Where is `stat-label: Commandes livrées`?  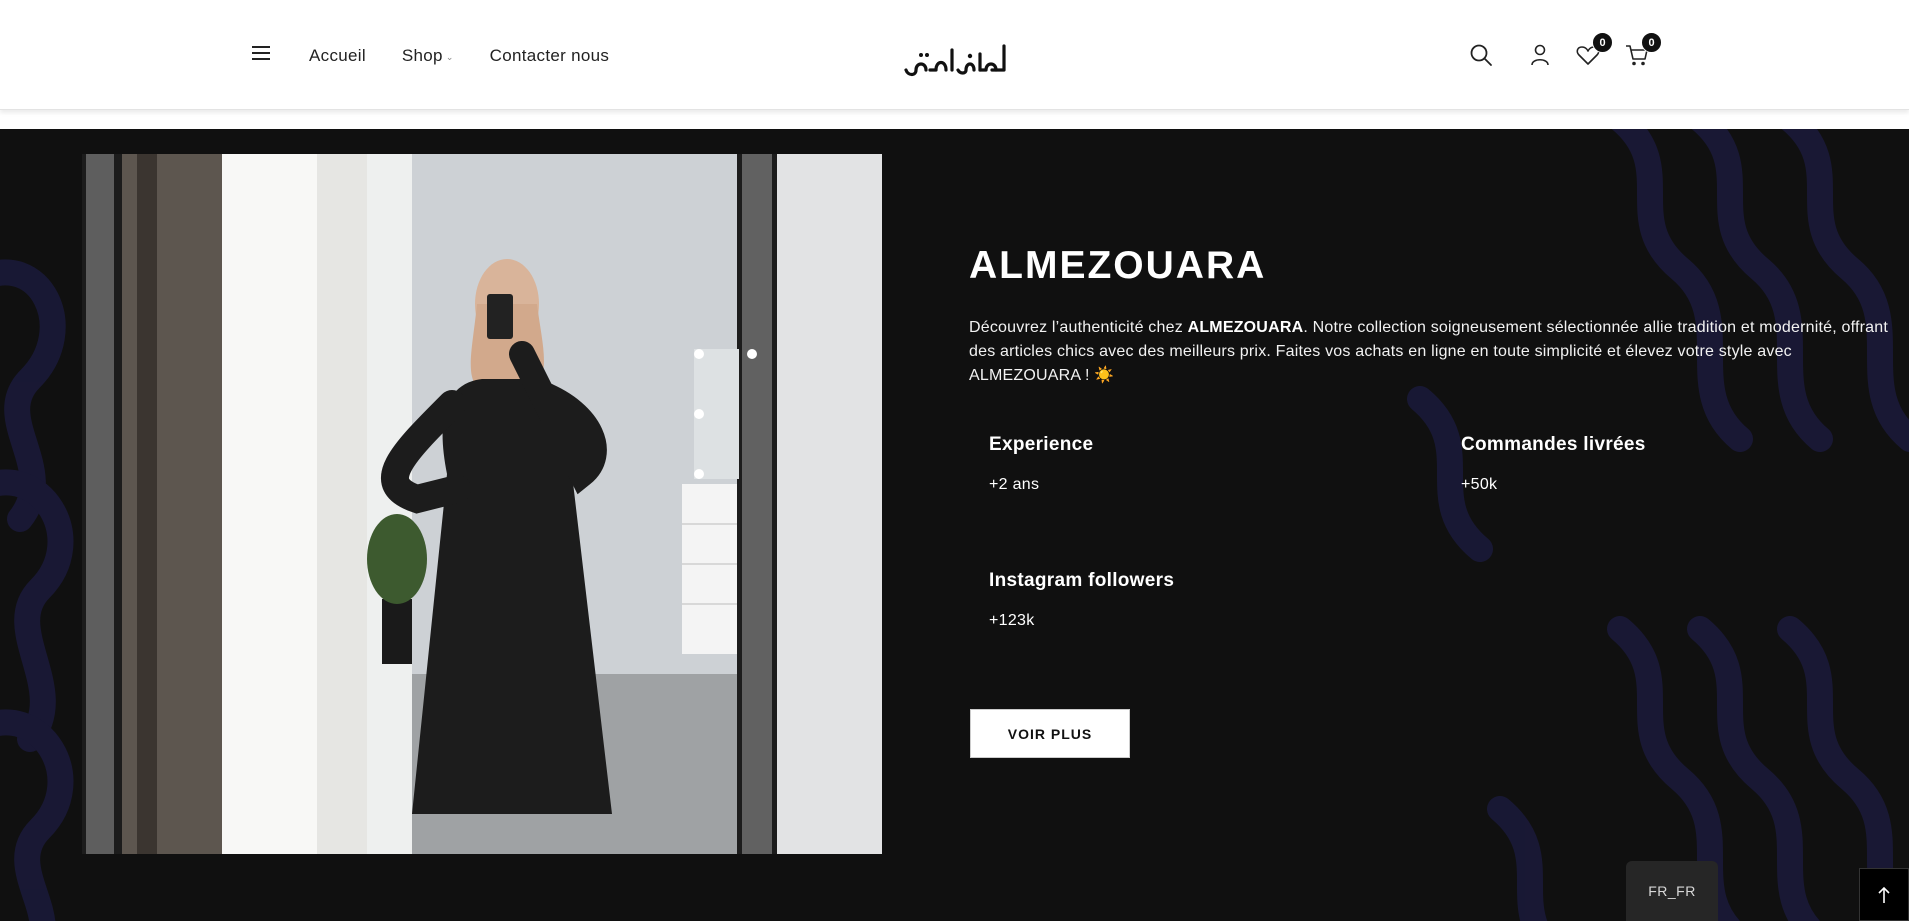
stat-label: Commandes livrées is located at coordinates (1553, 444).